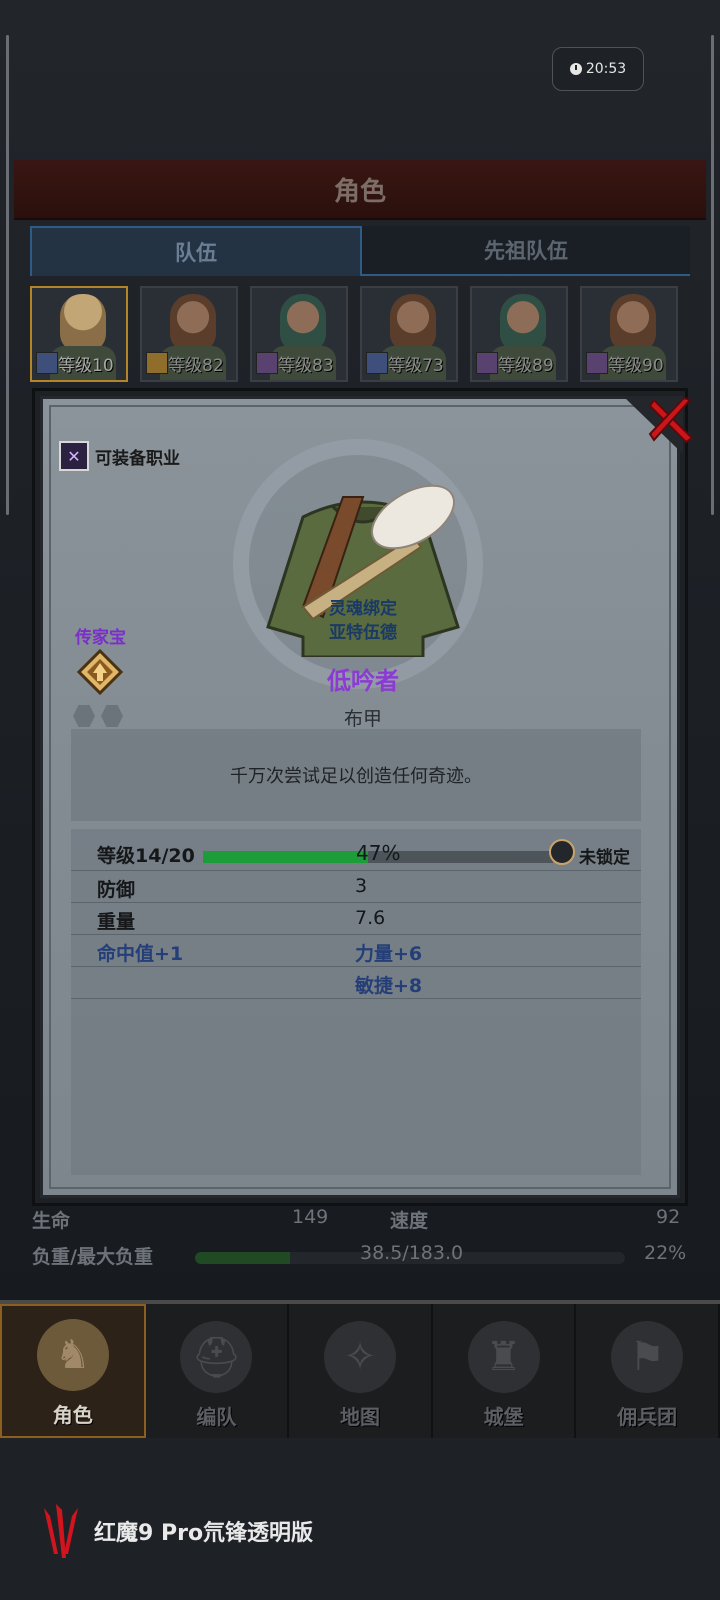 The image size is (720, 1600). What do you see at coordinates (310, 1217) in the screenshot?
I see `hp-value: 149` at bounding box center [310, 1217].